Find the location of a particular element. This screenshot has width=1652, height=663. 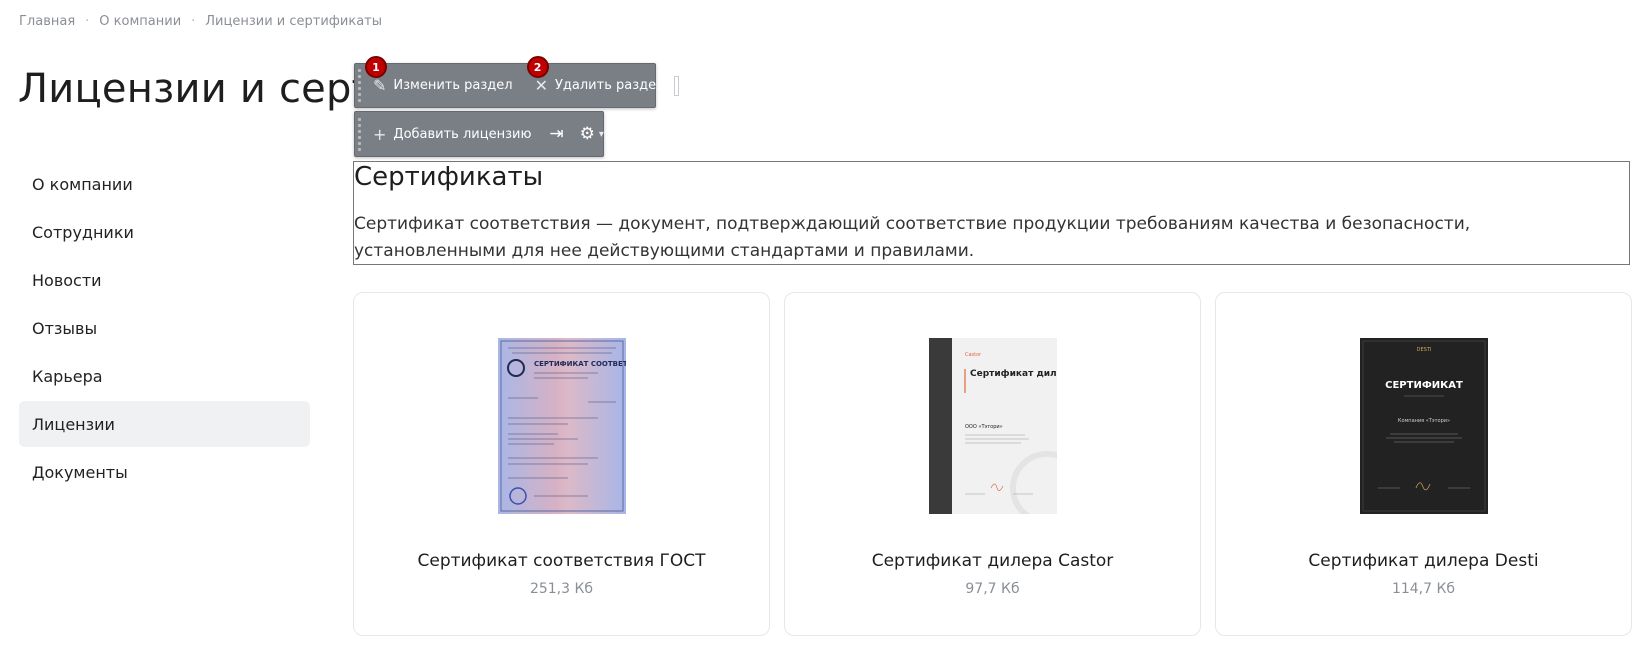

section-edit-toolbar: 1 ✎ Изменить раздел 2 ✕ Удалить раздел is located at coordinates (517, 82).